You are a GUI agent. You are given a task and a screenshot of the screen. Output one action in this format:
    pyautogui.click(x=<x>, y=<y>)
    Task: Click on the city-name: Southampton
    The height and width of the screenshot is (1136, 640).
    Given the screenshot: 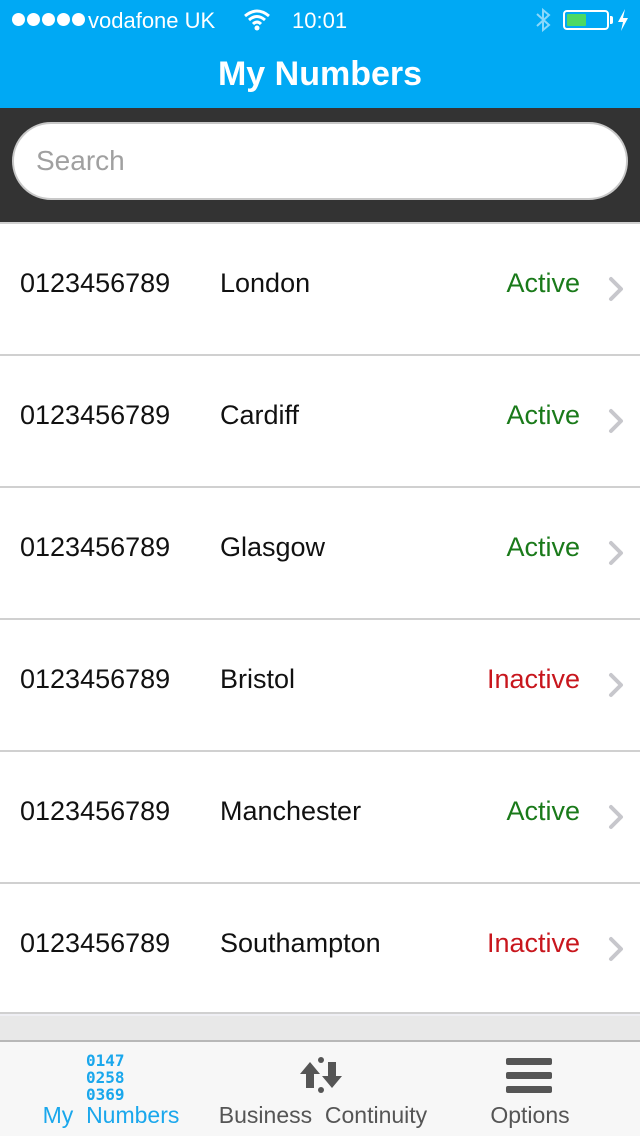 What is the action you would take?
    pyautogui.click(x=300, y=943)
    